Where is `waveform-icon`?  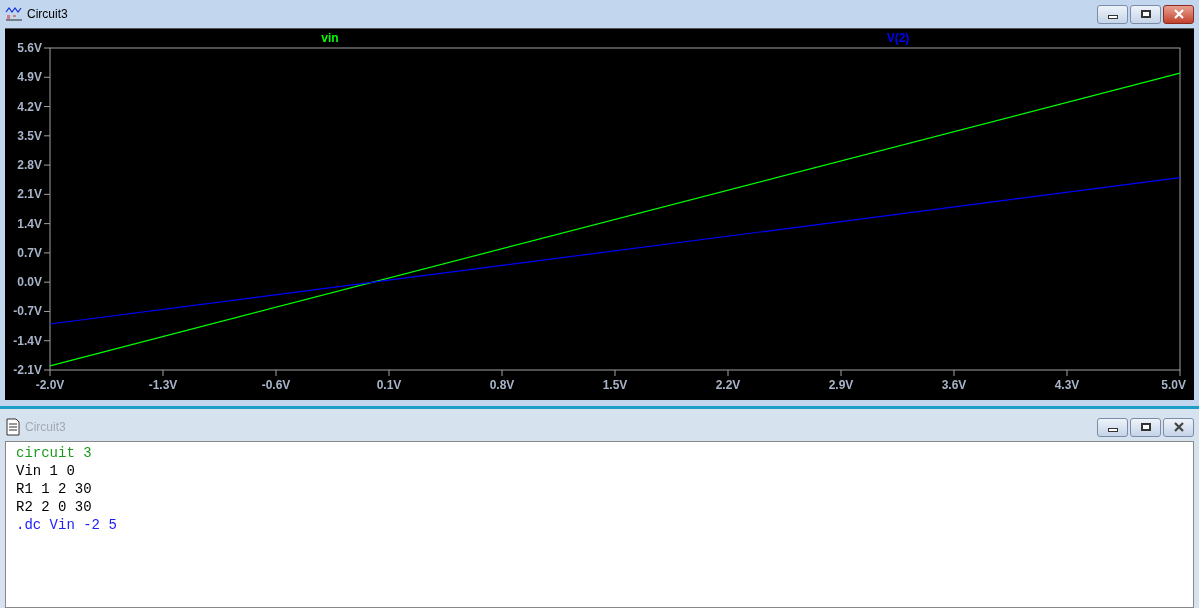 waveform-icon is located at coordinates (14, 14).